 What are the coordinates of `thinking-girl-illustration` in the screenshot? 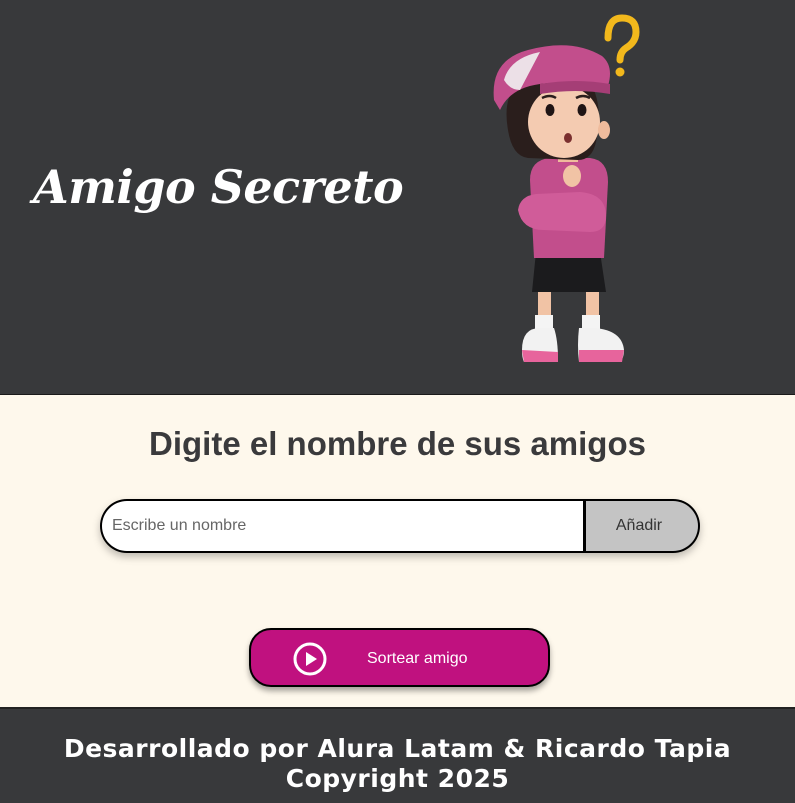 It's located at (566, 188).